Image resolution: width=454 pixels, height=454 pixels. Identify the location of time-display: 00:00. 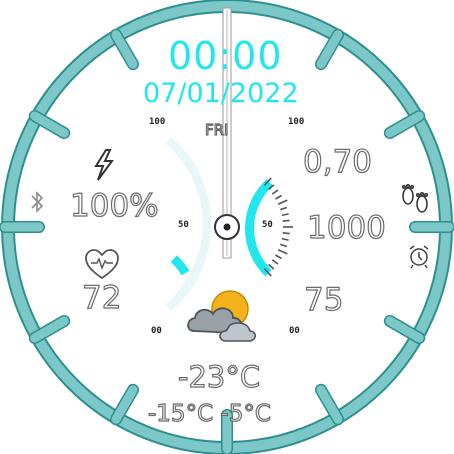
(225, 56).